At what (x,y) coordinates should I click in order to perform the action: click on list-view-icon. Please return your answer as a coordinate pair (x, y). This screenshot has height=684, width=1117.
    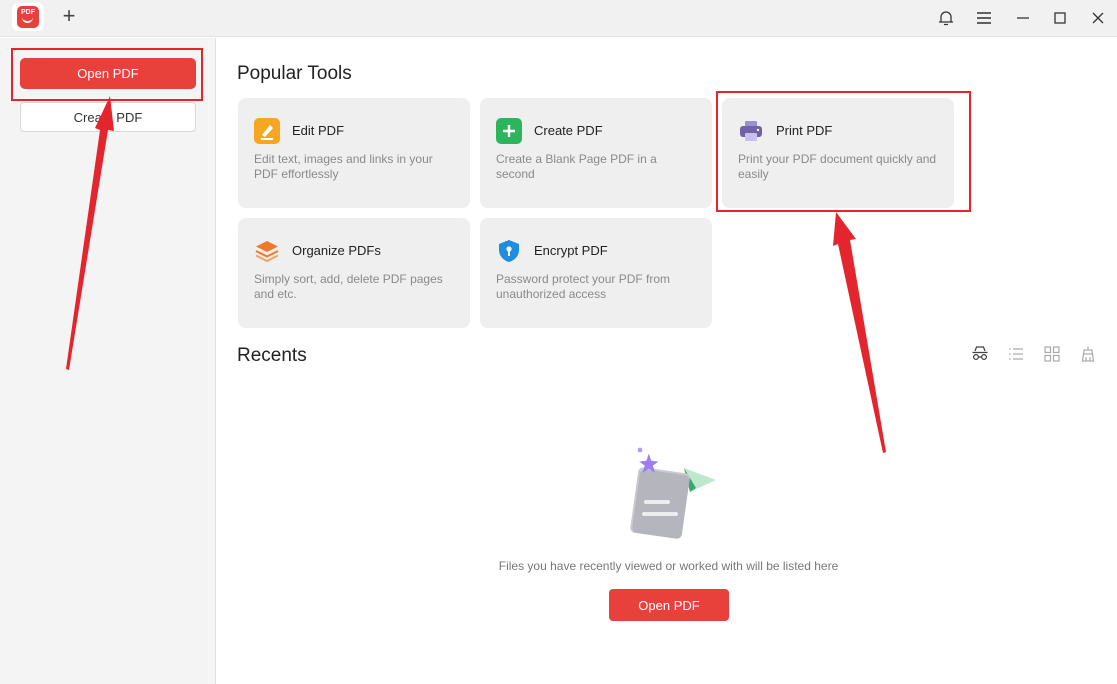
    Looking at the image, I should click on (1016, 354).